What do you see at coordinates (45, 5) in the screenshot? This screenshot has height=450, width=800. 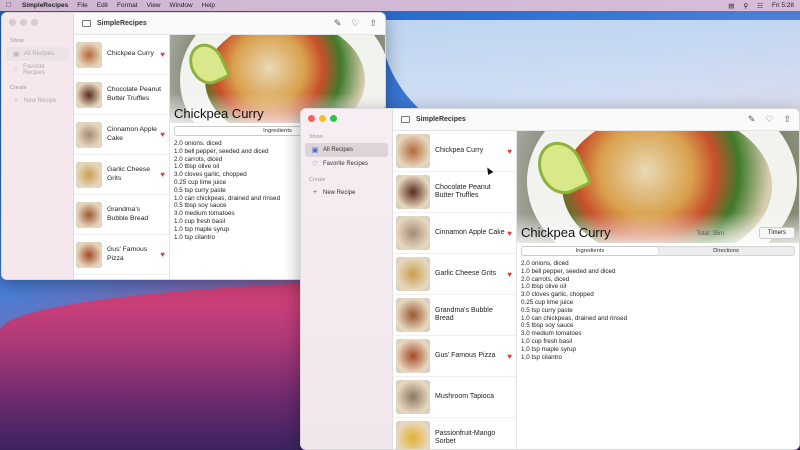 I see `menu-app-name: SimpleRecipes` at bounding box center [45, 5].